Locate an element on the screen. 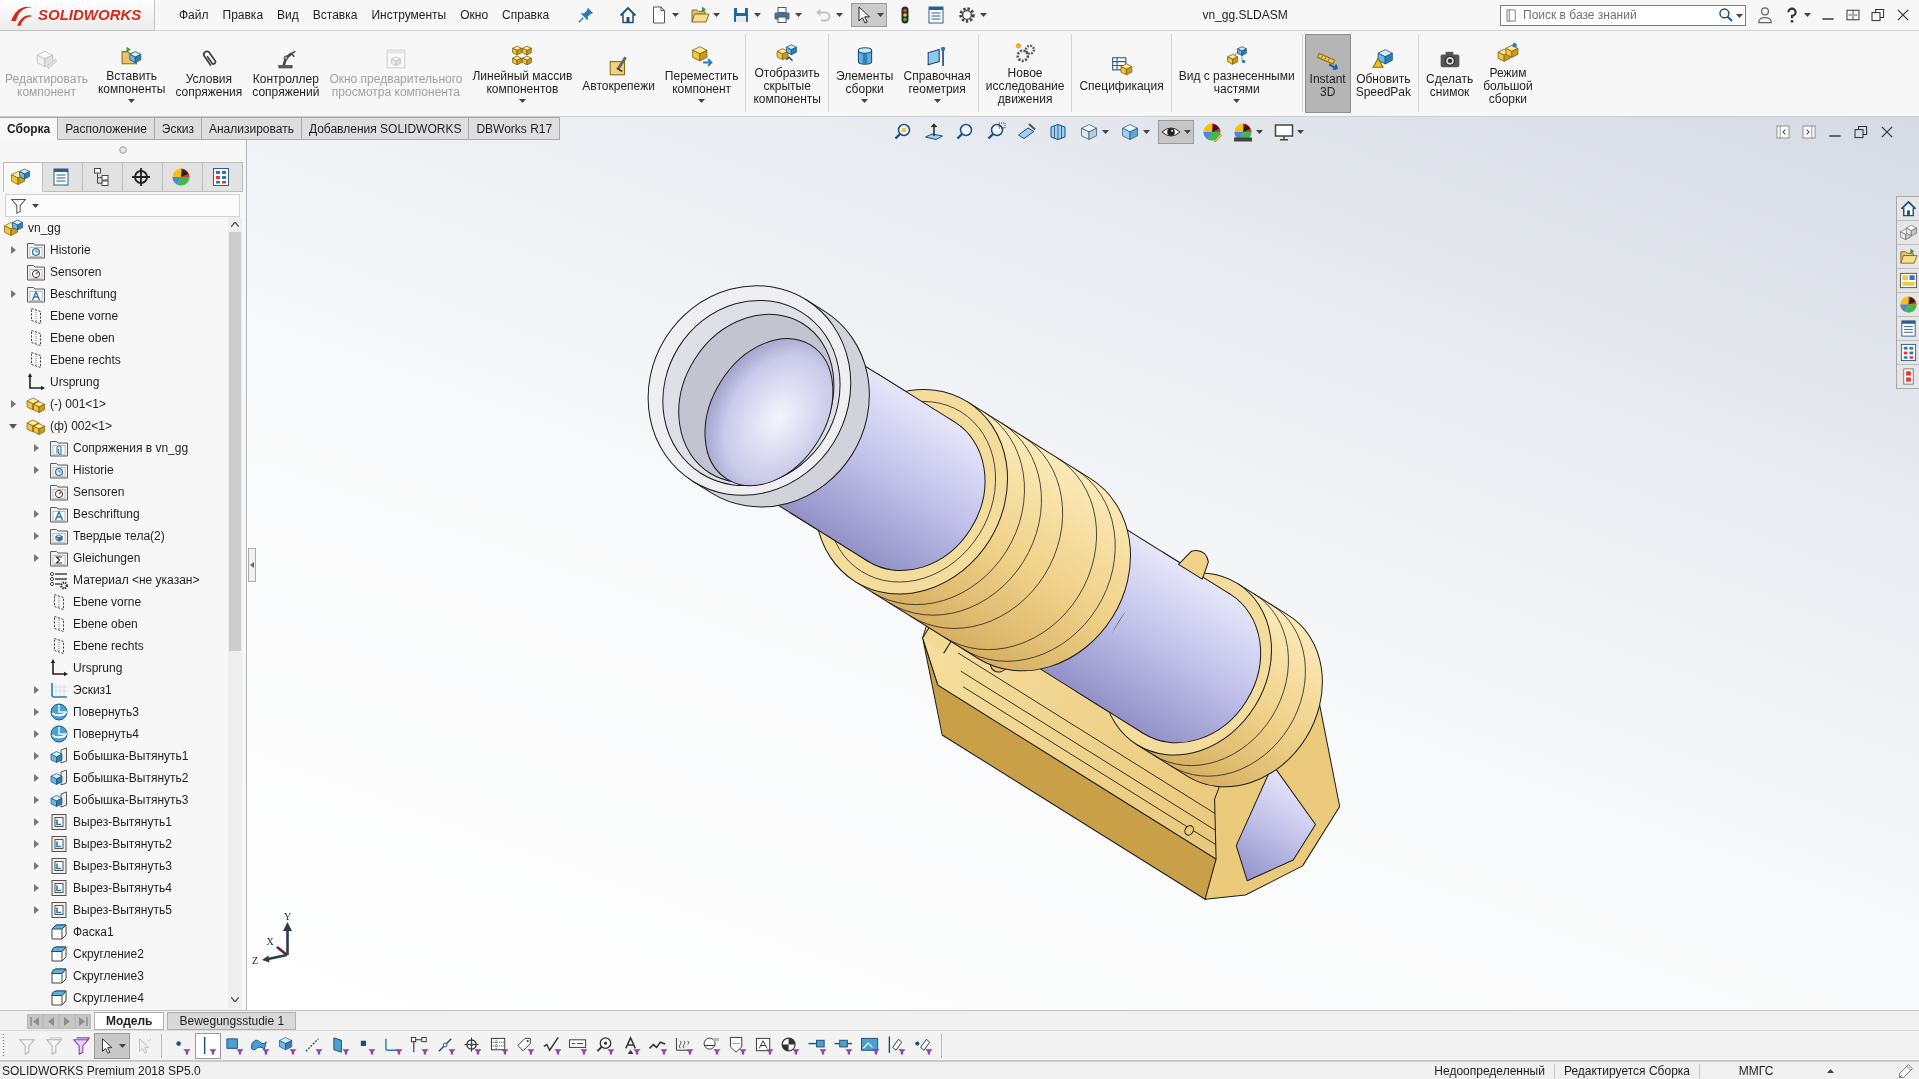  ribbon-button: Контроллер сопряжений is located at coordinates (286, 73).